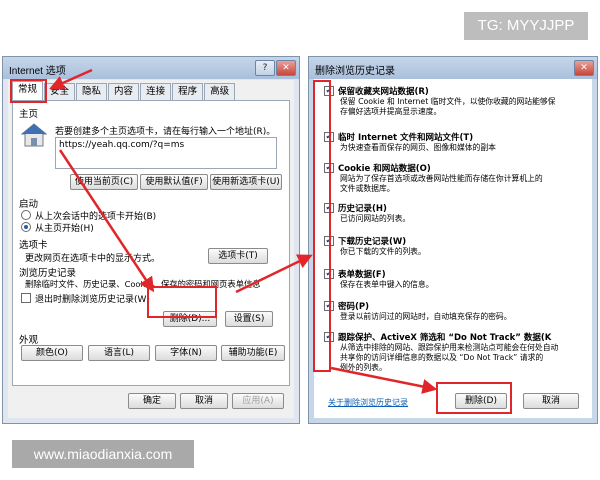  I want to click on watermark-bottom: www.miaodianxia.com, so click(103, 454).